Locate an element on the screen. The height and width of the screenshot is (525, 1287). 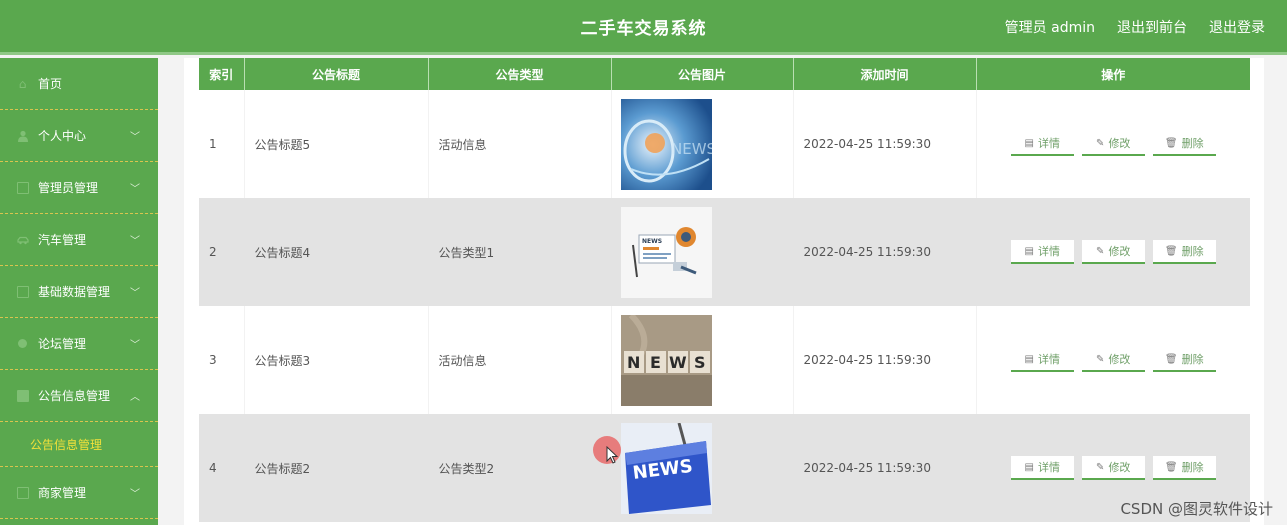
cell-index: 3 is located at coordinates (222, 360).